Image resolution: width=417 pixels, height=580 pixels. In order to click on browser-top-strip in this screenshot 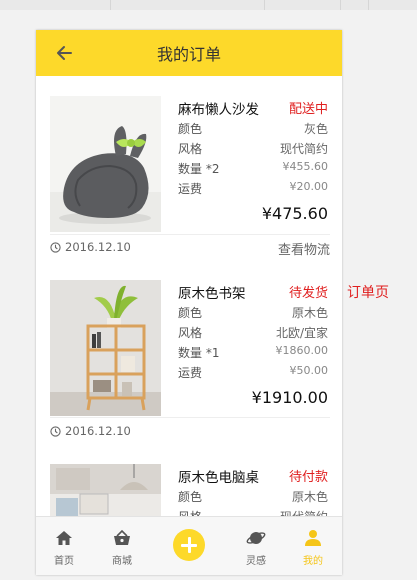, I will do `click(208, 5)`.